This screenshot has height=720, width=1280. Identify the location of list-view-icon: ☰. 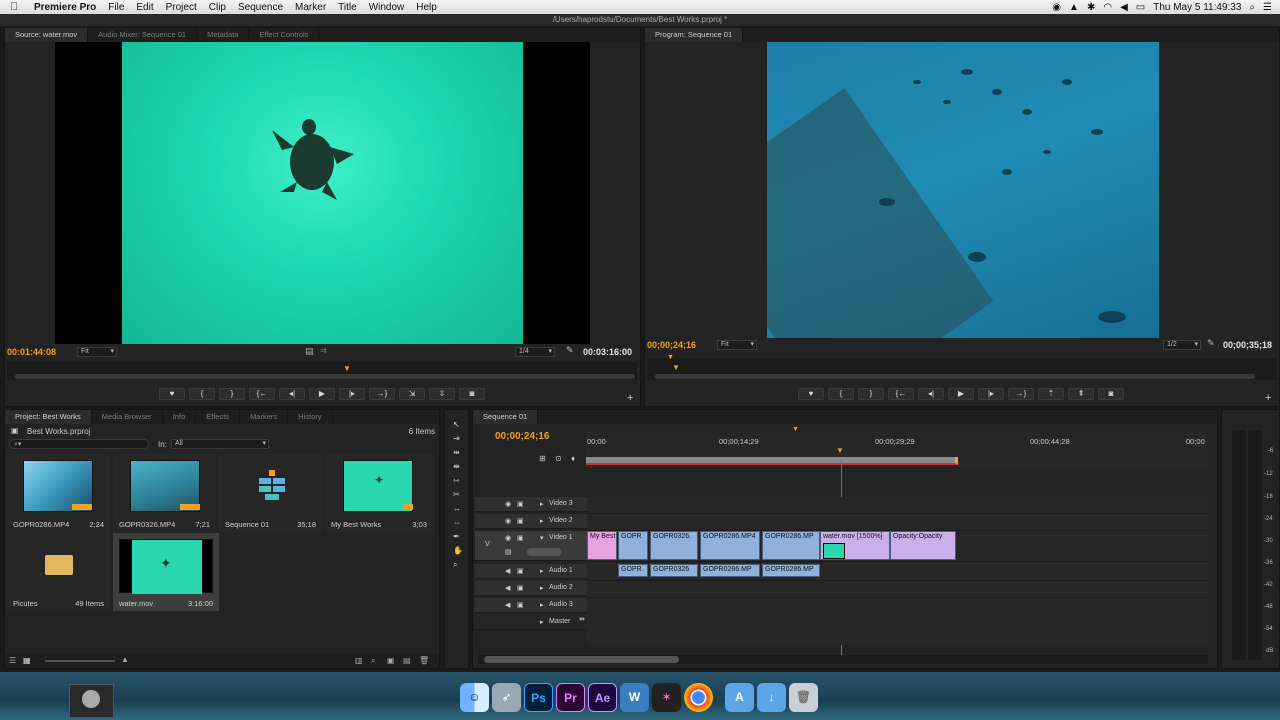
(12, 660).